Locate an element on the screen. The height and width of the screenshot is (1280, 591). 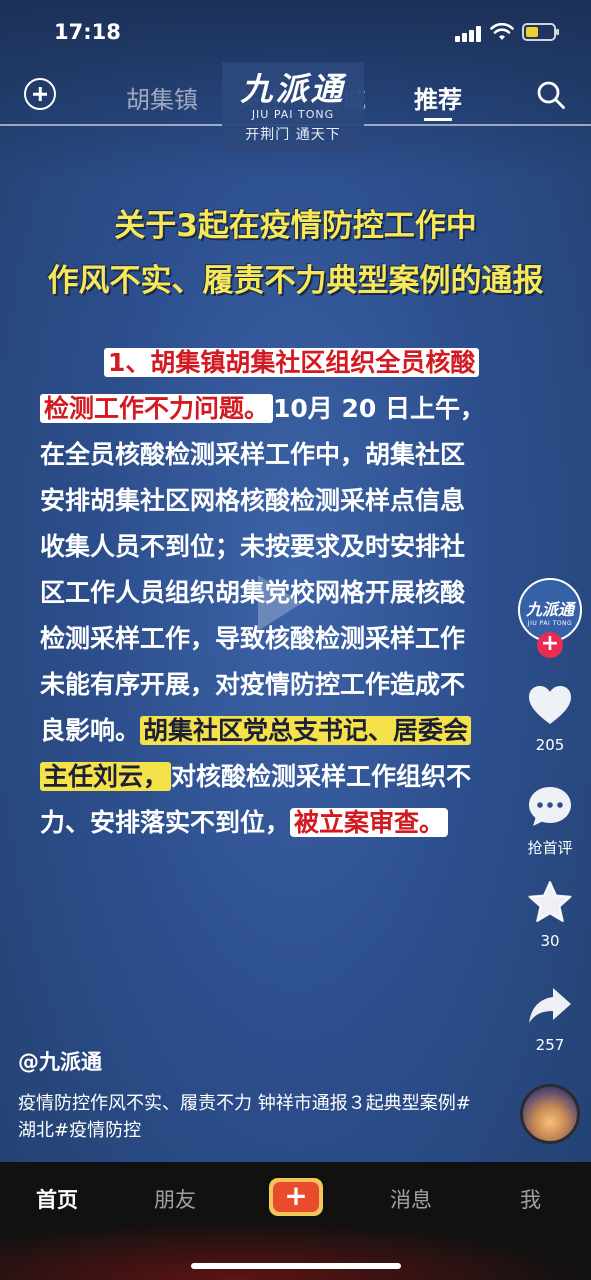
create-plus-icon: + is located at coordinates (296, 1197).